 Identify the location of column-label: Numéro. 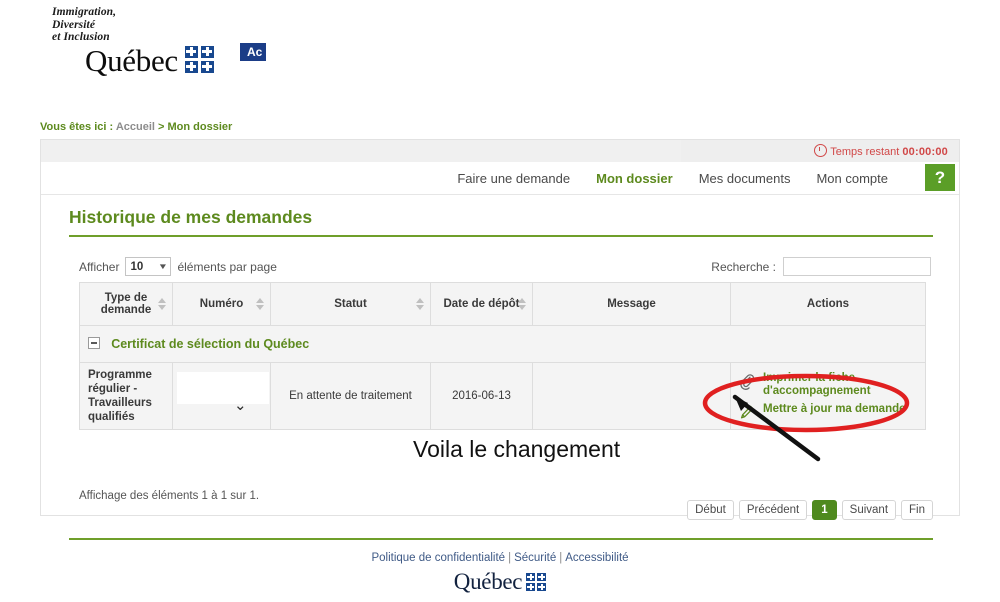
(221, 304).